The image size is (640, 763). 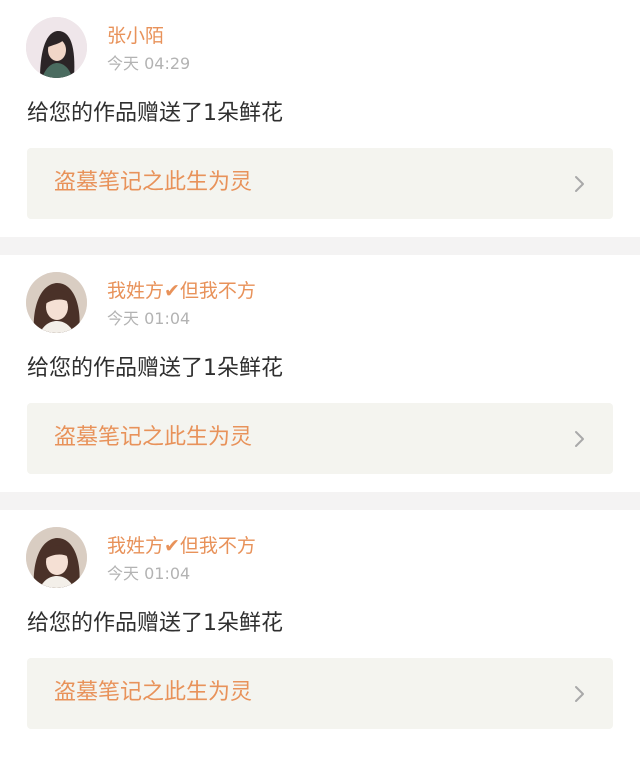 I want to click on username: 张小陌, so click(x=135, y=36).